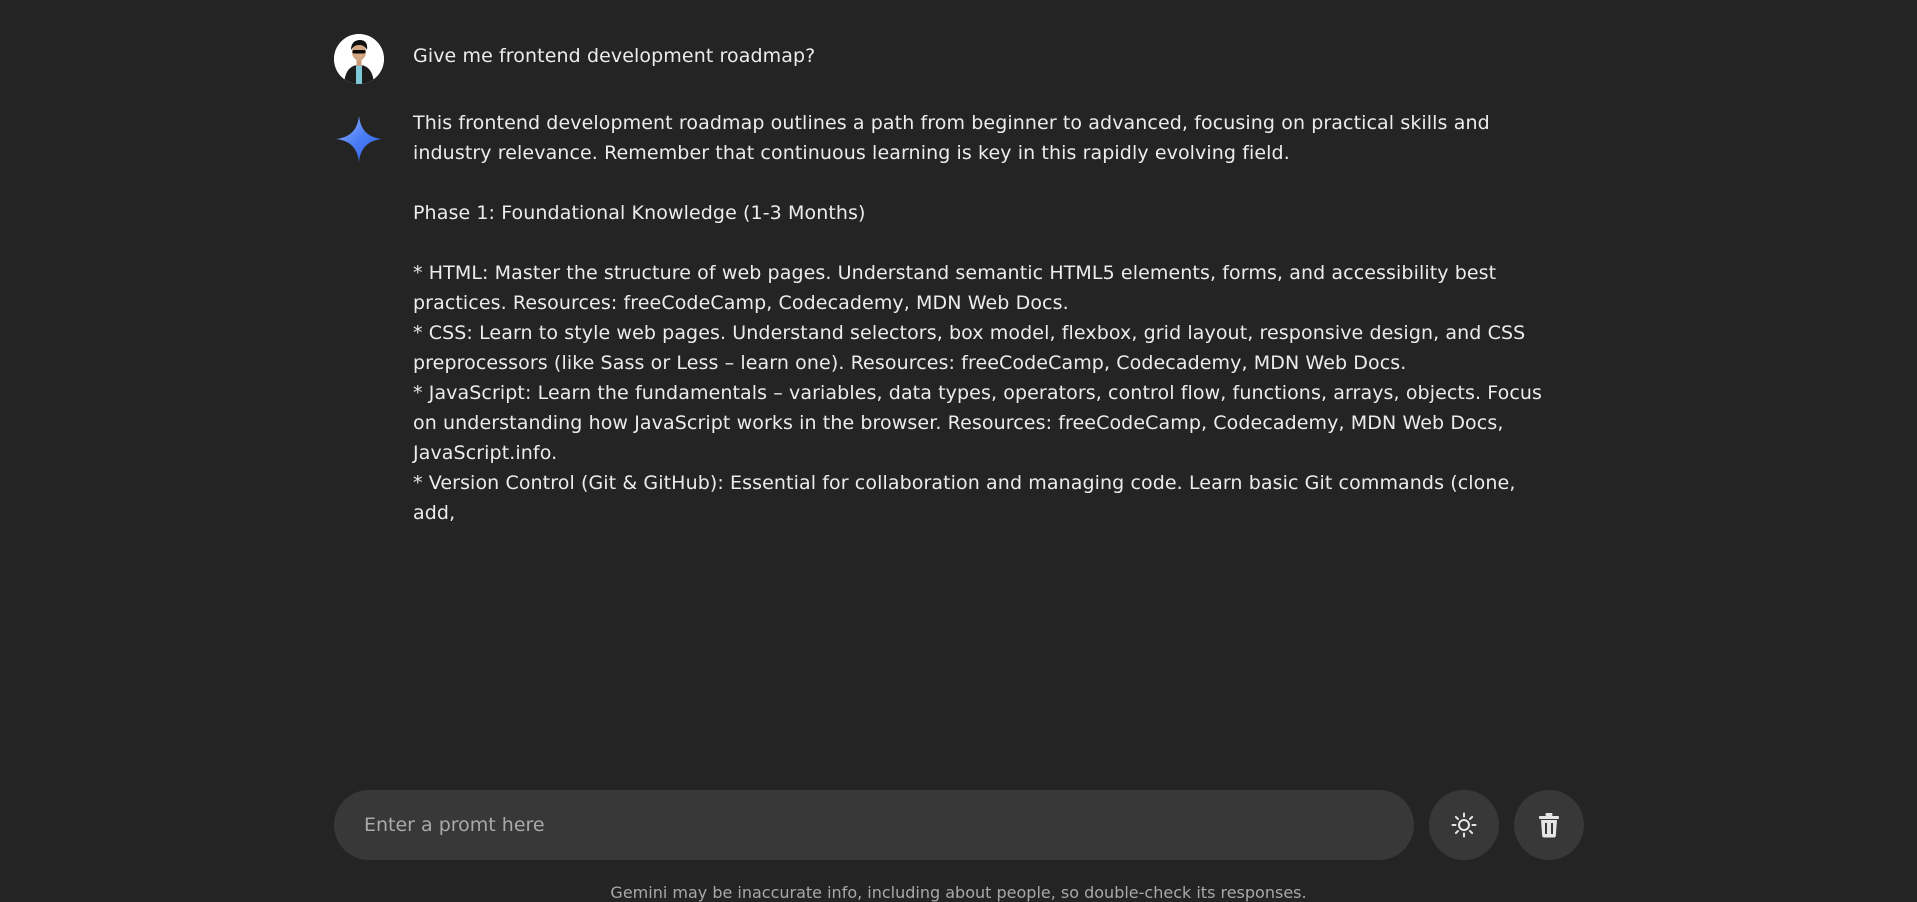 This screenshot has width=1917, height=902. I want to click on user-message-text: Give me frontend development roadmap?, so click(614, 56).